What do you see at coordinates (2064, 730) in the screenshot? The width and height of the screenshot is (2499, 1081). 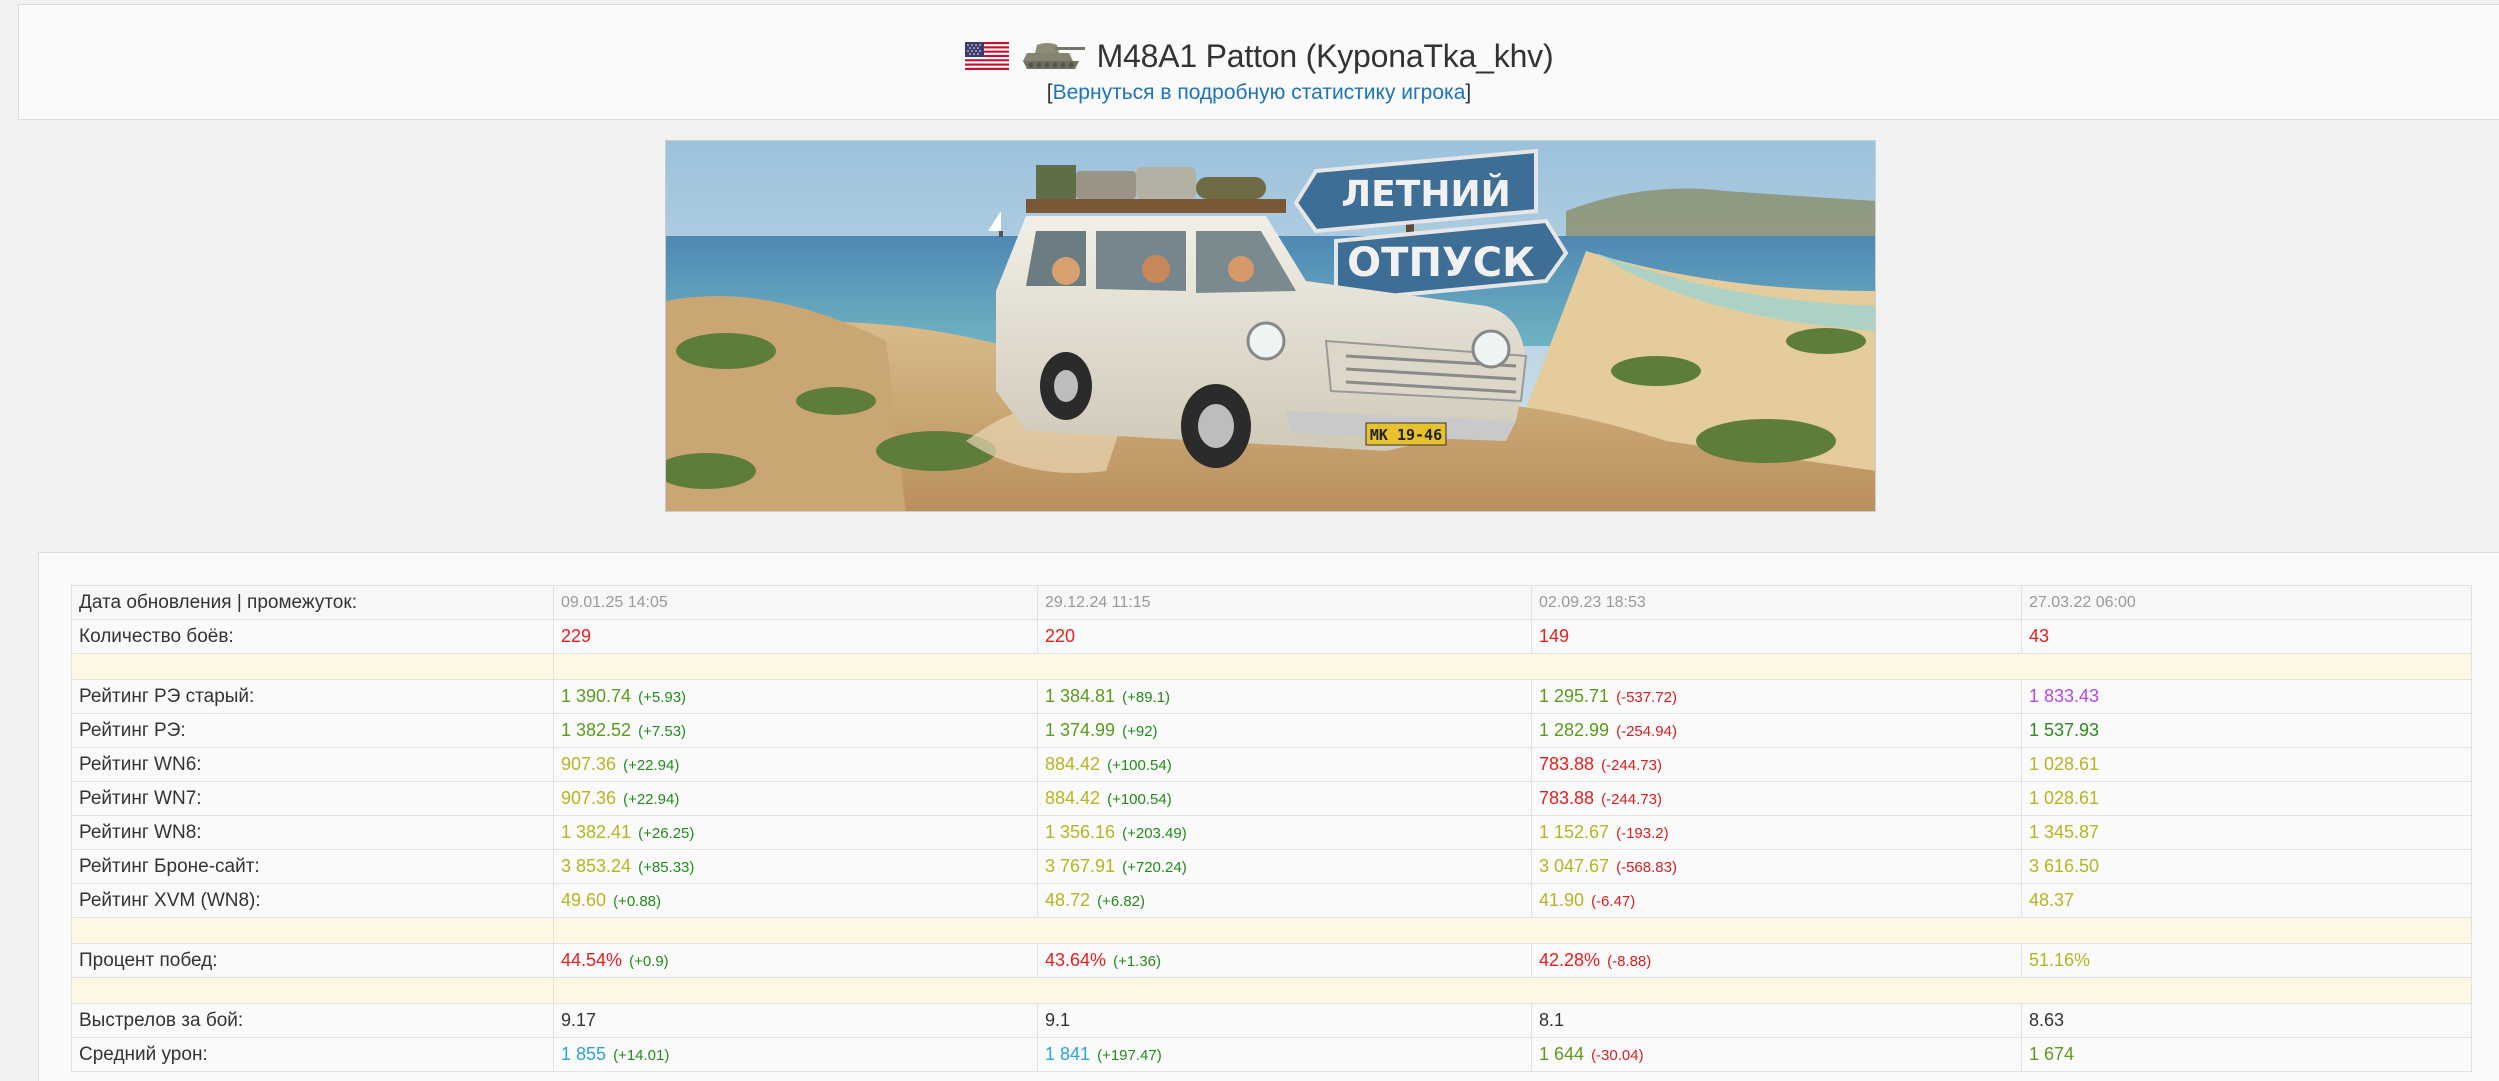 I see `stat-value: 1 537.93` at bounding box center [2064, 730].